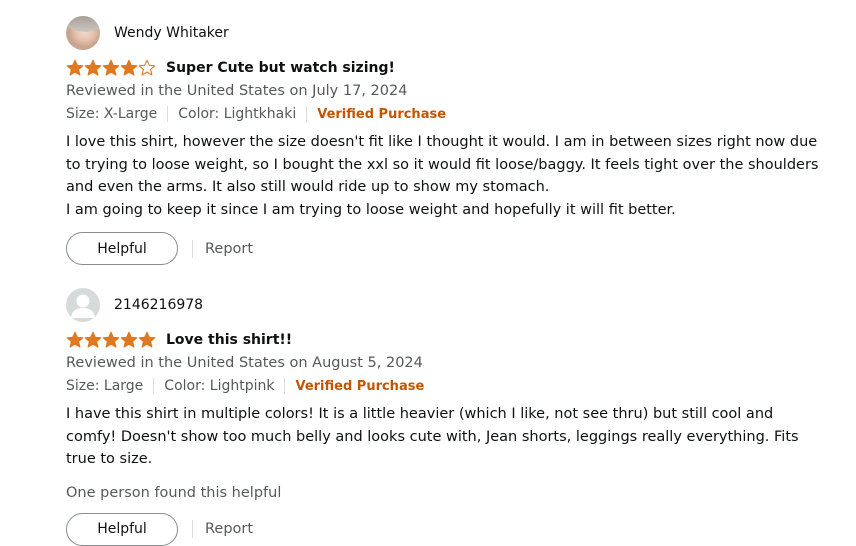  What do you see at coordinates (111, 114) in the screenshot?
I see `size-label: Size: X-Large` at bounding box center [111, 114].